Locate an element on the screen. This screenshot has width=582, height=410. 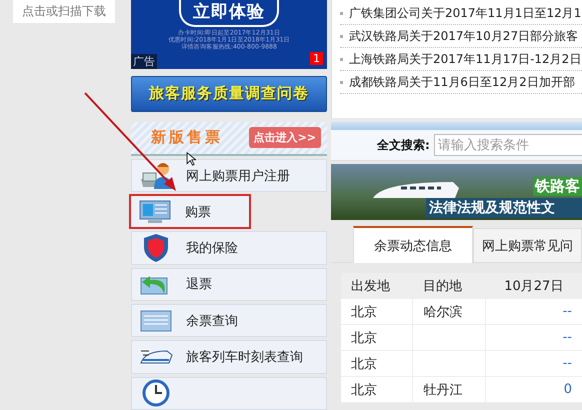
menu-item: 余票查询 is located at coordinates (229, 321).